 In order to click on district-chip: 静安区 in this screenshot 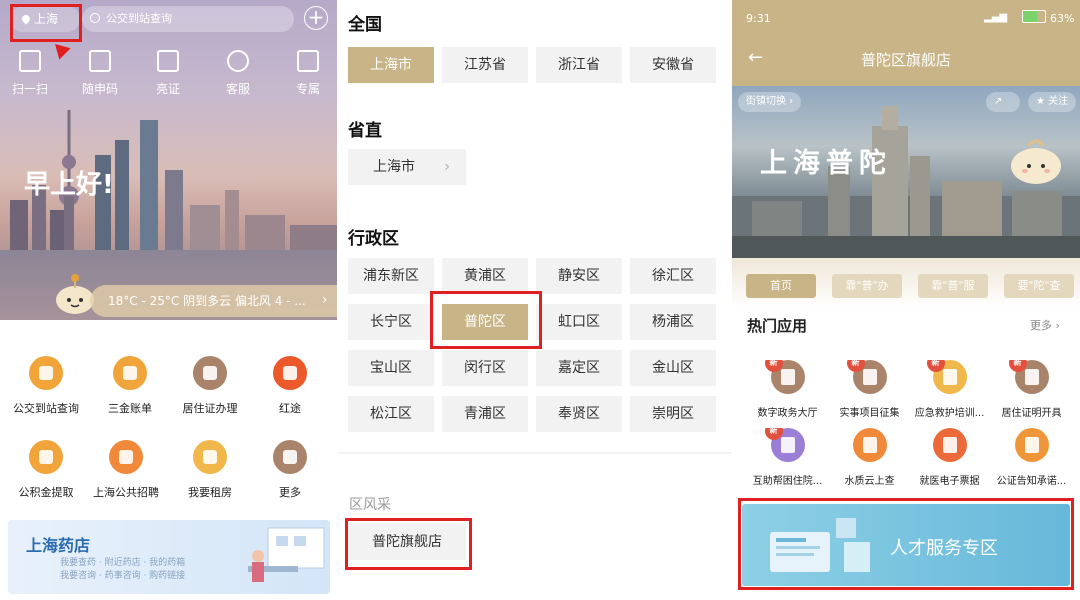, I will do `click(579, 276)`.